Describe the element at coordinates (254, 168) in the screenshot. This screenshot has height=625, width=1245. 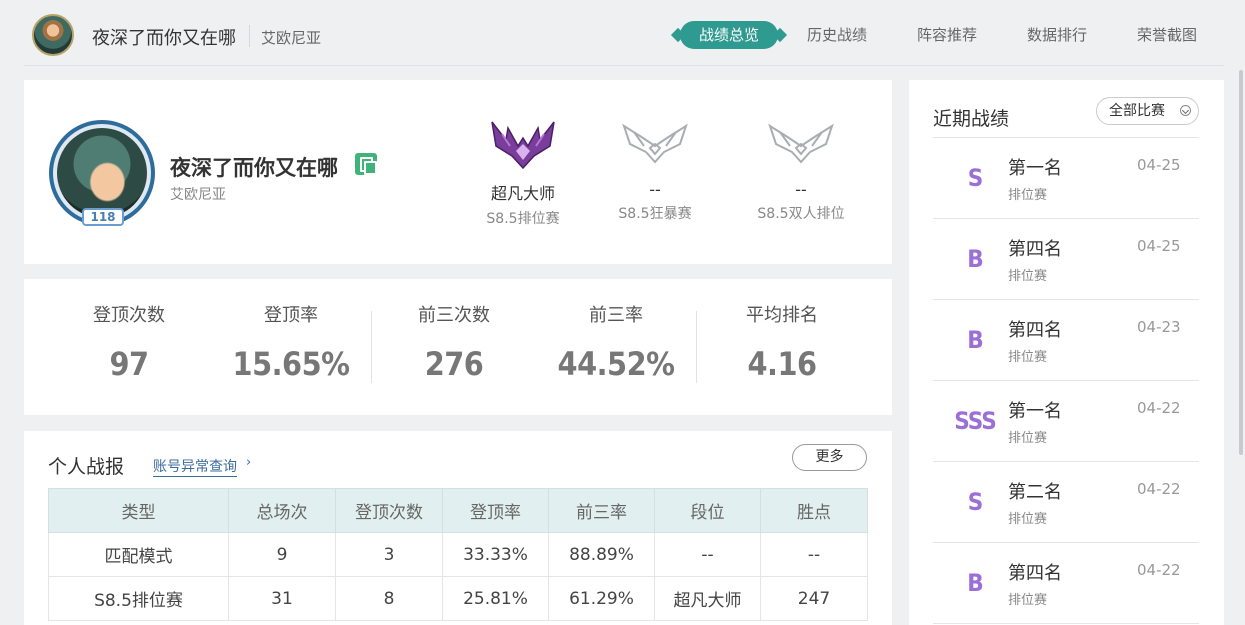
I see `profile-name: 夜深了而你又在哪` at that location.